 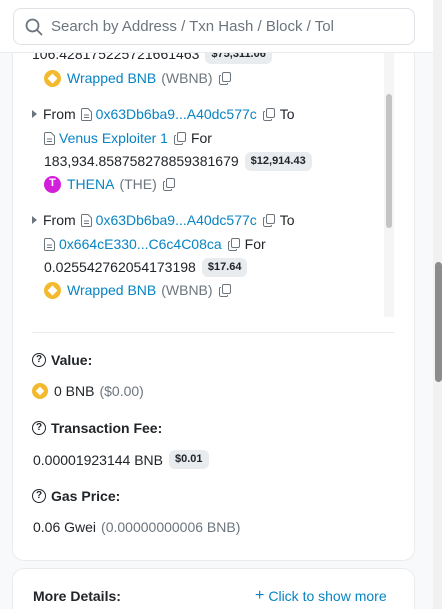 I want to click on value-usd: ($0.00), so click(x=121, y=391).